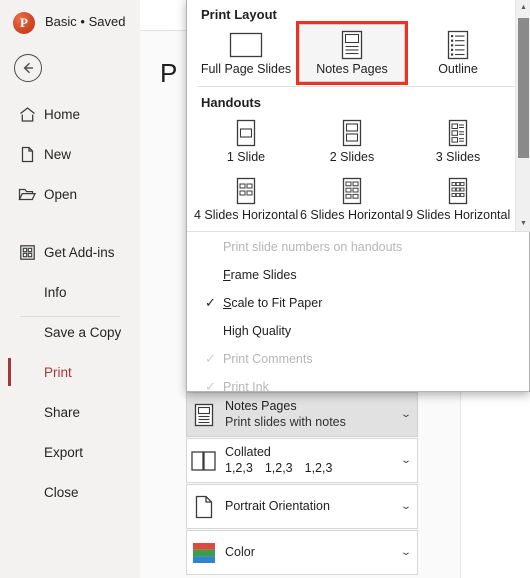  What do you see at coordinates (58, 372) in the screenshot?
I see `sidebar-item-label: Print` at bounding box center [58, 372].